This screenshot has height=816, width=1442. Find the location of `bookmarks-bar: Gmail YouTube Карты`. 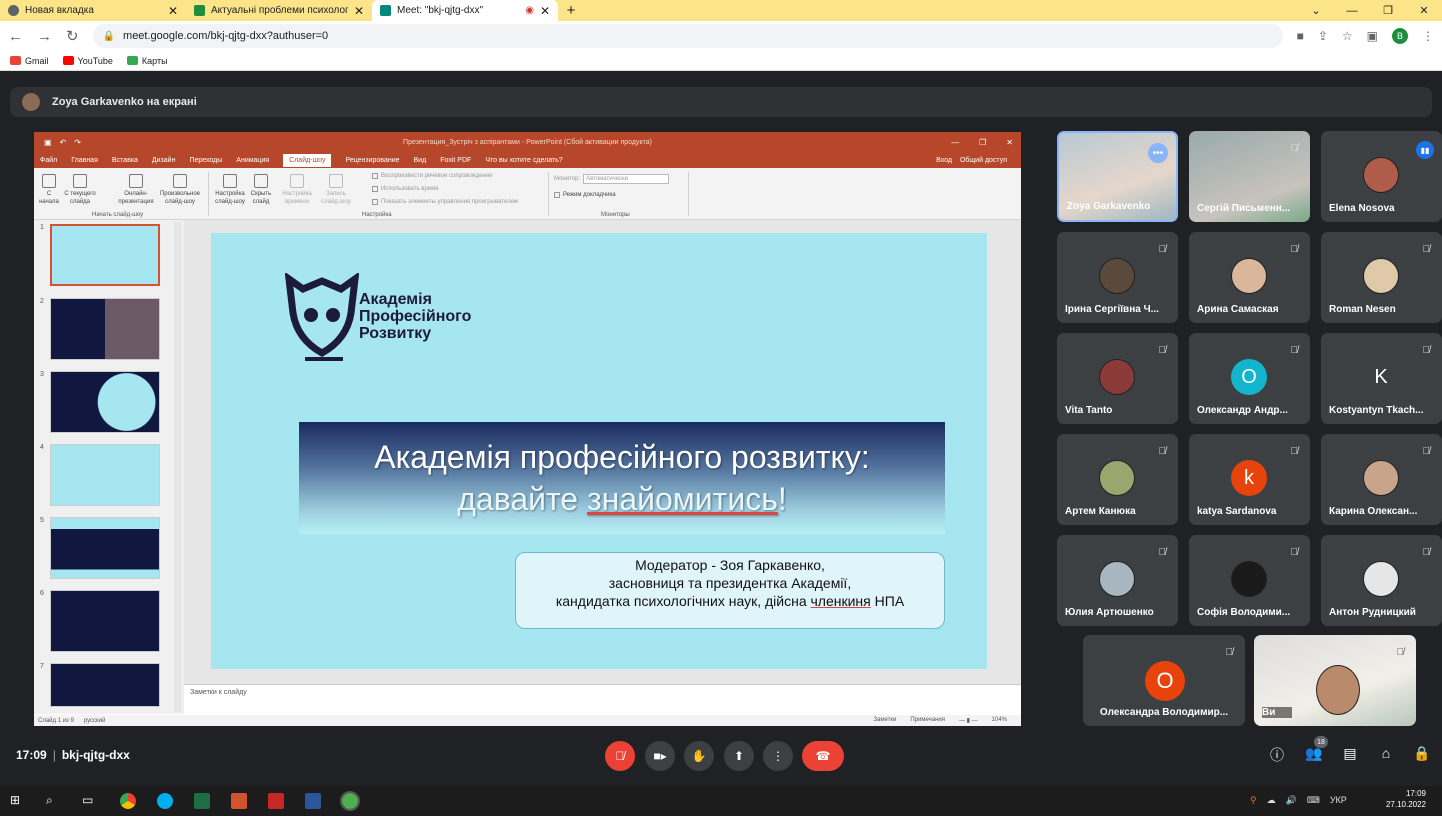

bookmarks-bar: Gmail YouTube Карты is located at coordinates (721, 61).